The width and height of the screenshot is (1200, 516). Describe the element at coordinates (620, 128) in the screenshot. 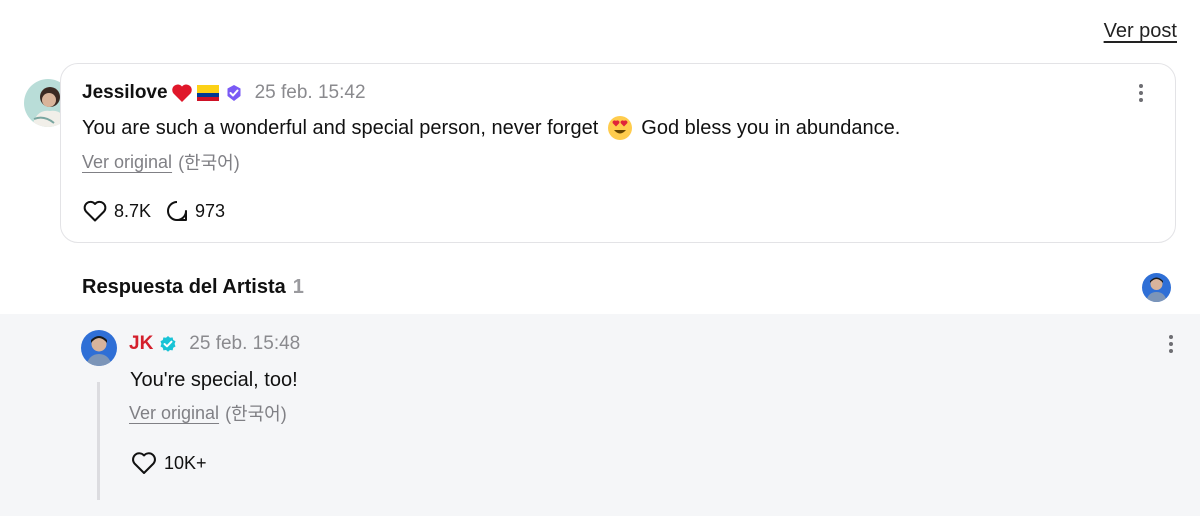

I see `heart-eyes-emoji` at that location.